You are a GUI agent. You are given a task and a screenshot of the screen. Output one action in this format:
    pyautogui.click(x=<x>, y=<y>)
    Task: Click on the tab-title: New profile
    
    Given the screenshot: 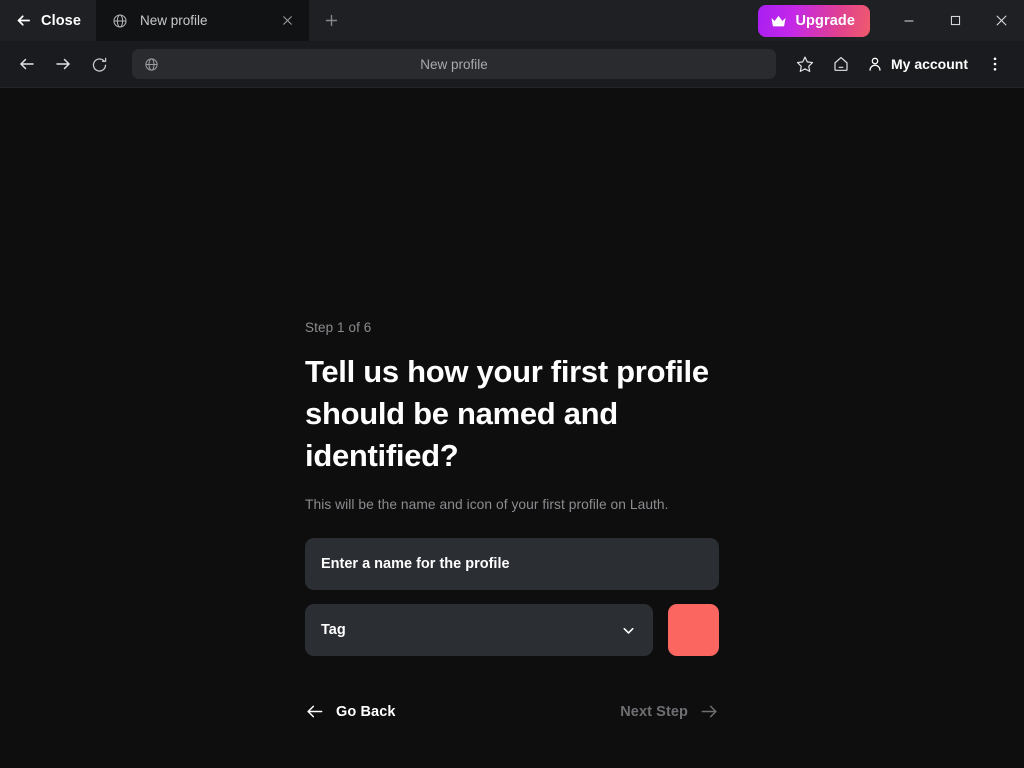 What is the action you would take?
    pyautogui.click(x=174, y=20)
    